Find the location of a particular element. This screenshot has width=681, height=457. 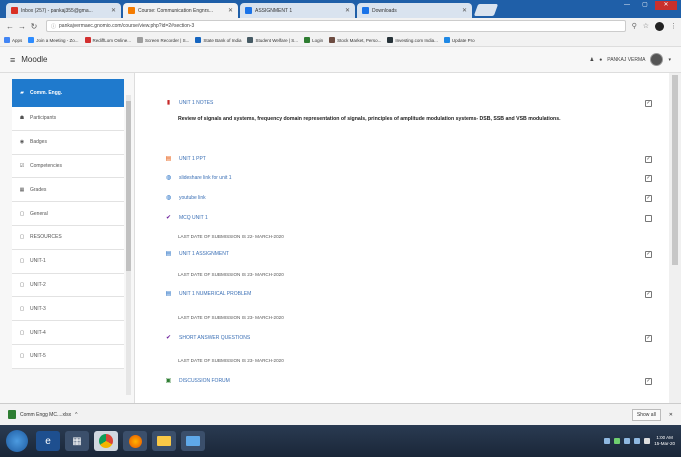

completion-checkbox is located at coordinates (648, 218).